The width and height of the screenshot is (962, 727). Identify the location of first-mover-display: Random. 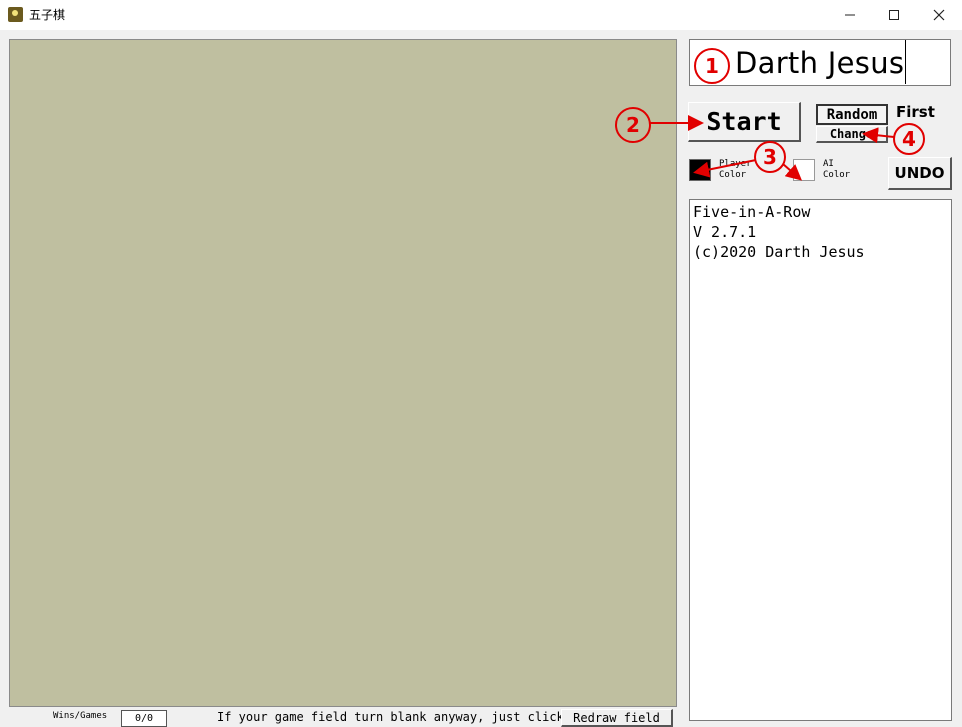
(852, 114).